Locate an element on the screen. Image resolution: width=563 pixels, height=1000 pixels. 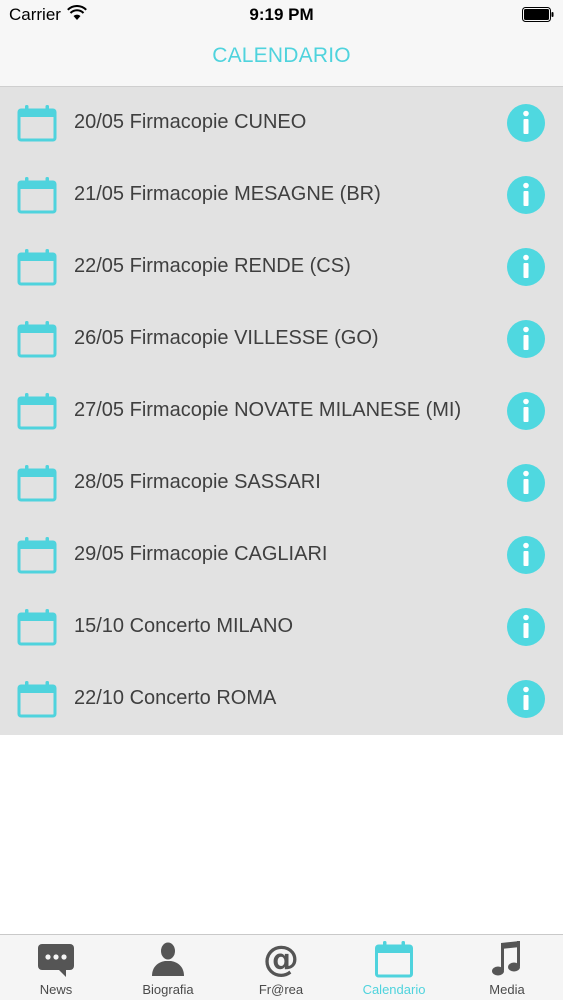
status-bar: Carrier 9:19 PM is located at coordinates (281, 15).